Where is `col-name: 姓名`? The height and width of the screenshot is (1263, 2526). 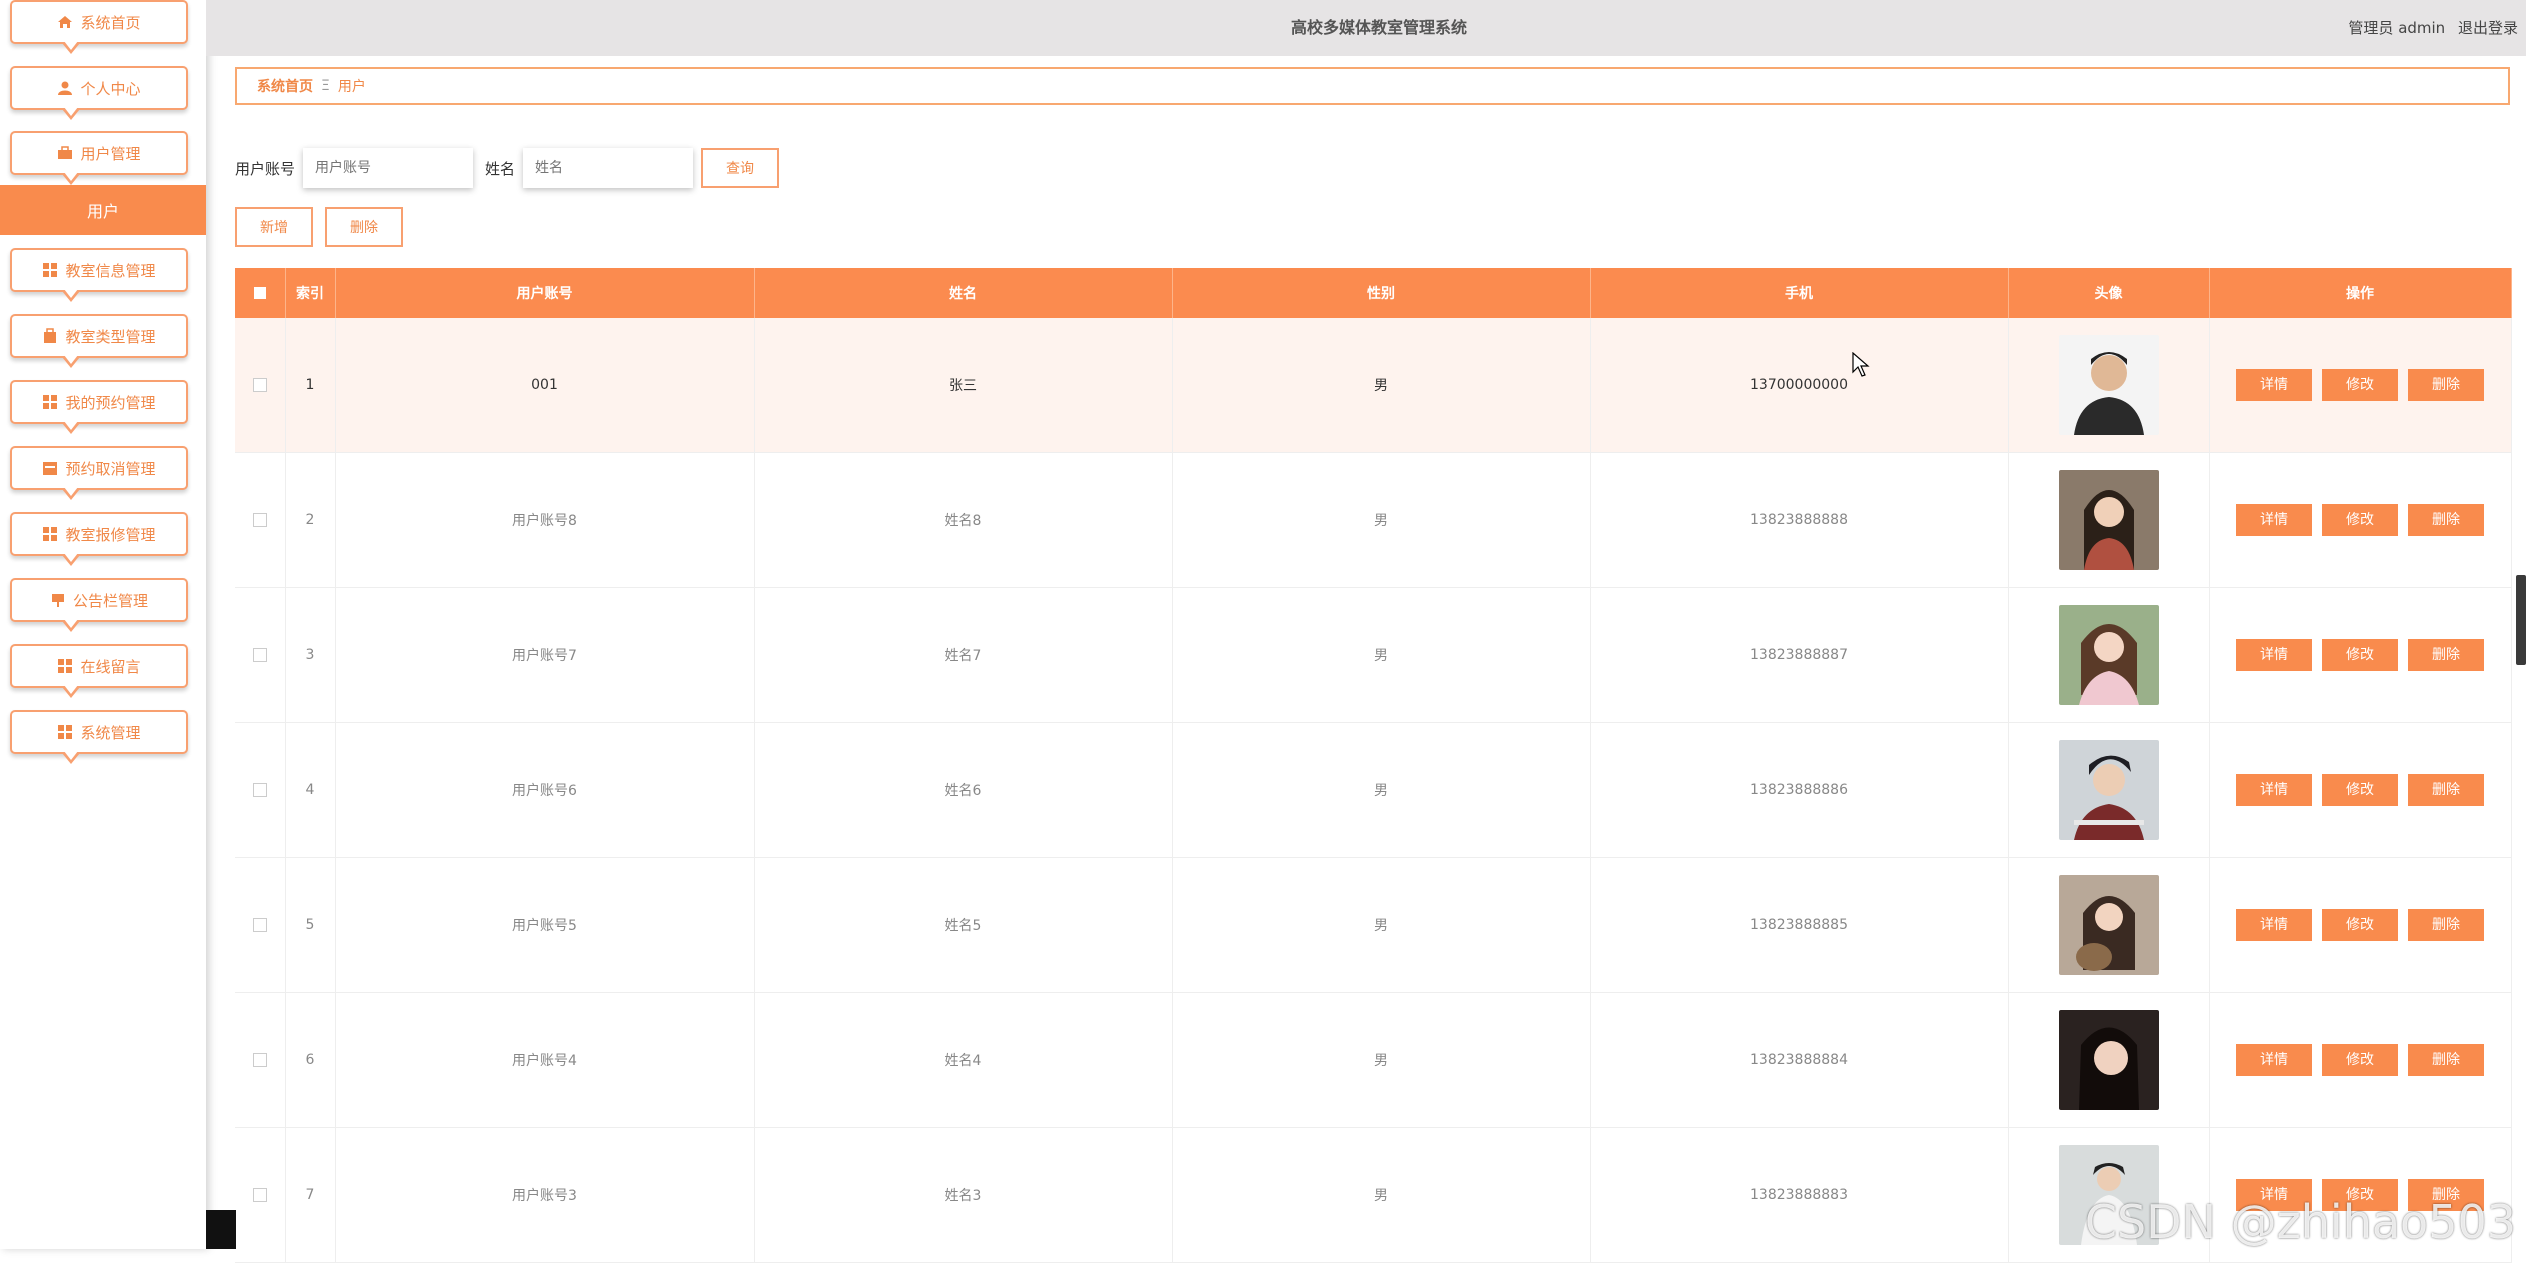
col-name: 姓名 is located at coordinates (963, 293).